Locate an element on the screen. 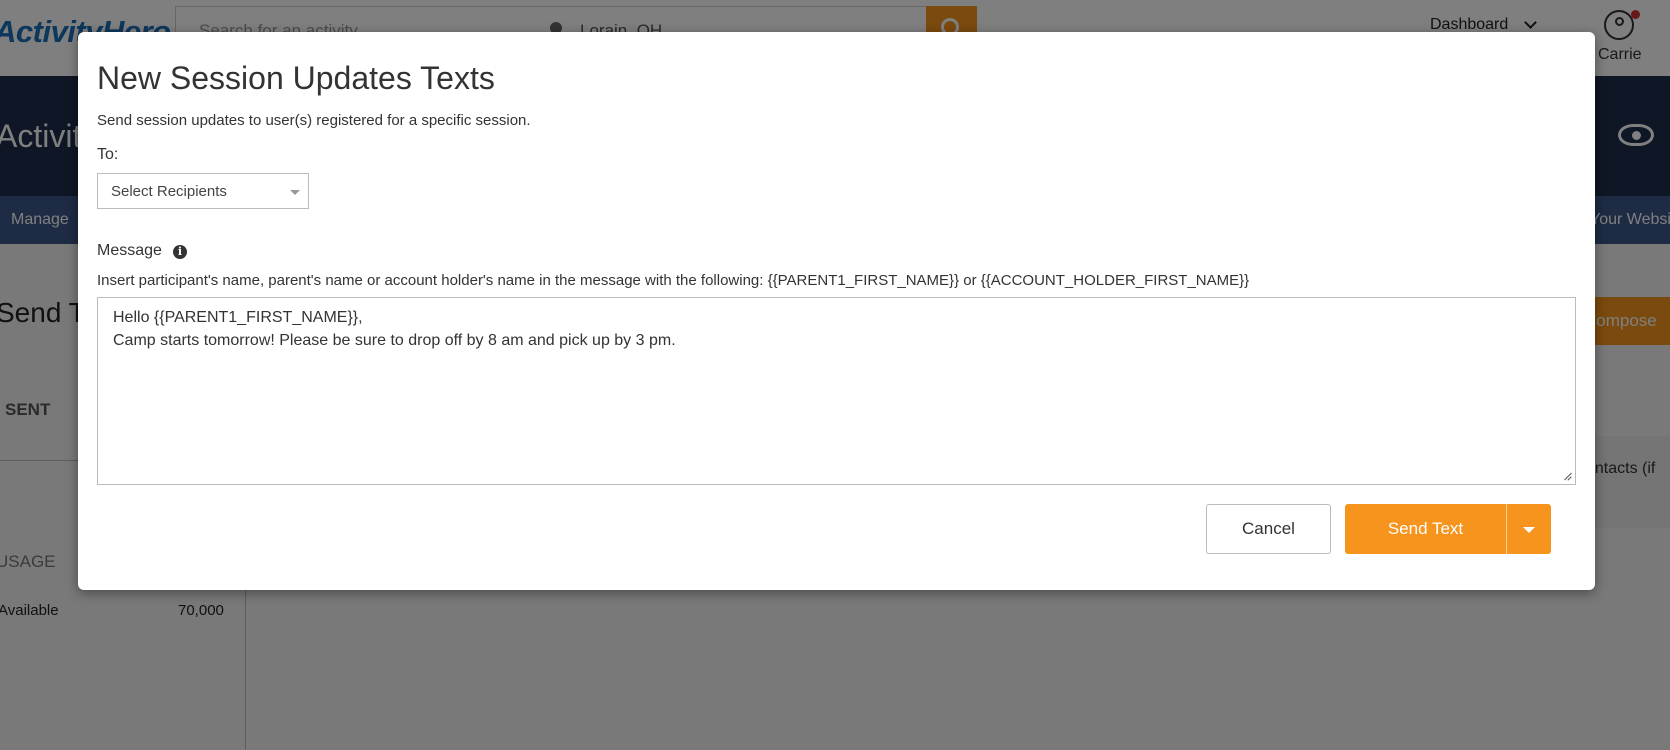  modal-title: New Session Updates Texts is located at coordinates (296, 78).